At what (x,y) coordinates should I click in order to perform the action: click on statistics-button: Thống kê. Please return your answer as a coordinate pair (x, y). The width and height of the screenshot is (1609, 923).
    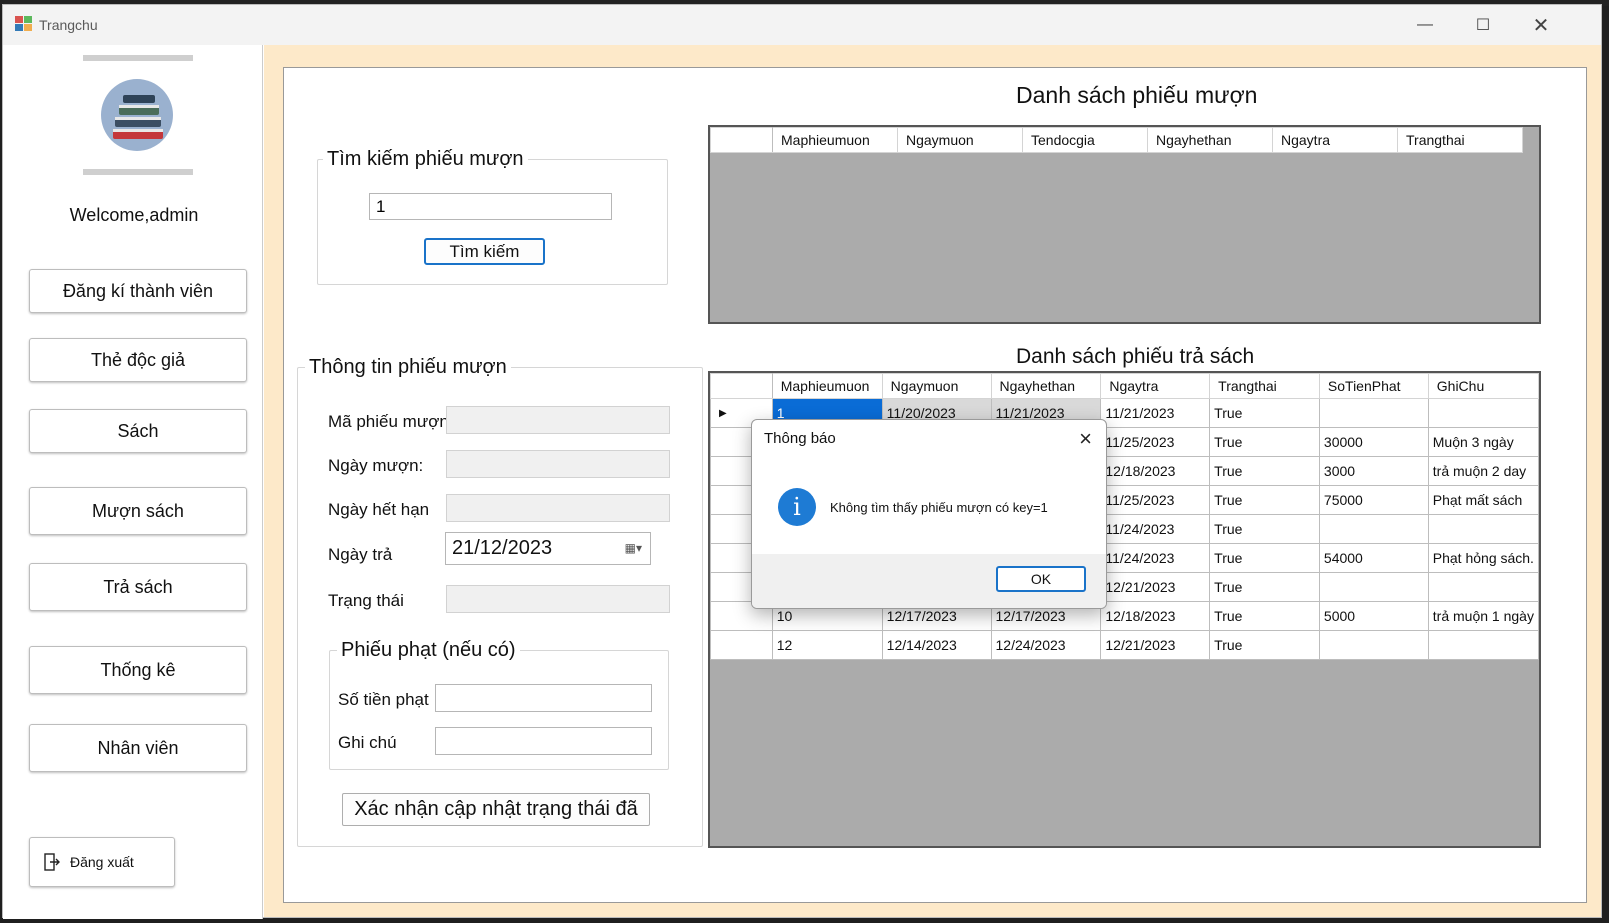
    Looking at the image, I should click on (138, 670).